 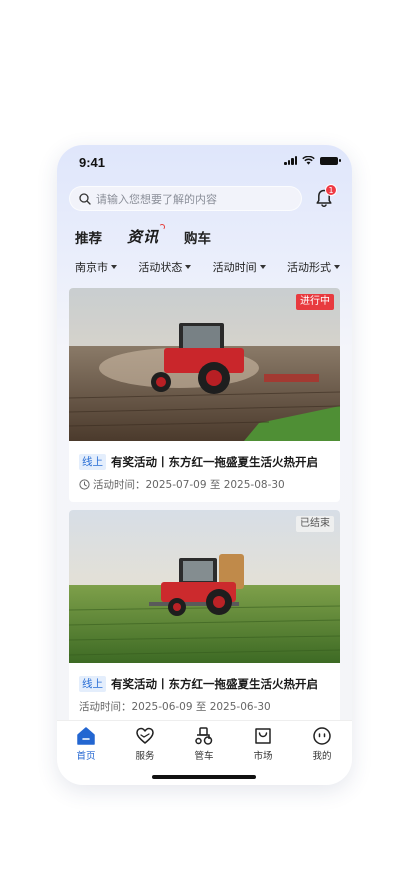 I want to click on card-time-row: 活动时间： 2025-06-09 至 2025-06-30, so click(x=209, y=706).